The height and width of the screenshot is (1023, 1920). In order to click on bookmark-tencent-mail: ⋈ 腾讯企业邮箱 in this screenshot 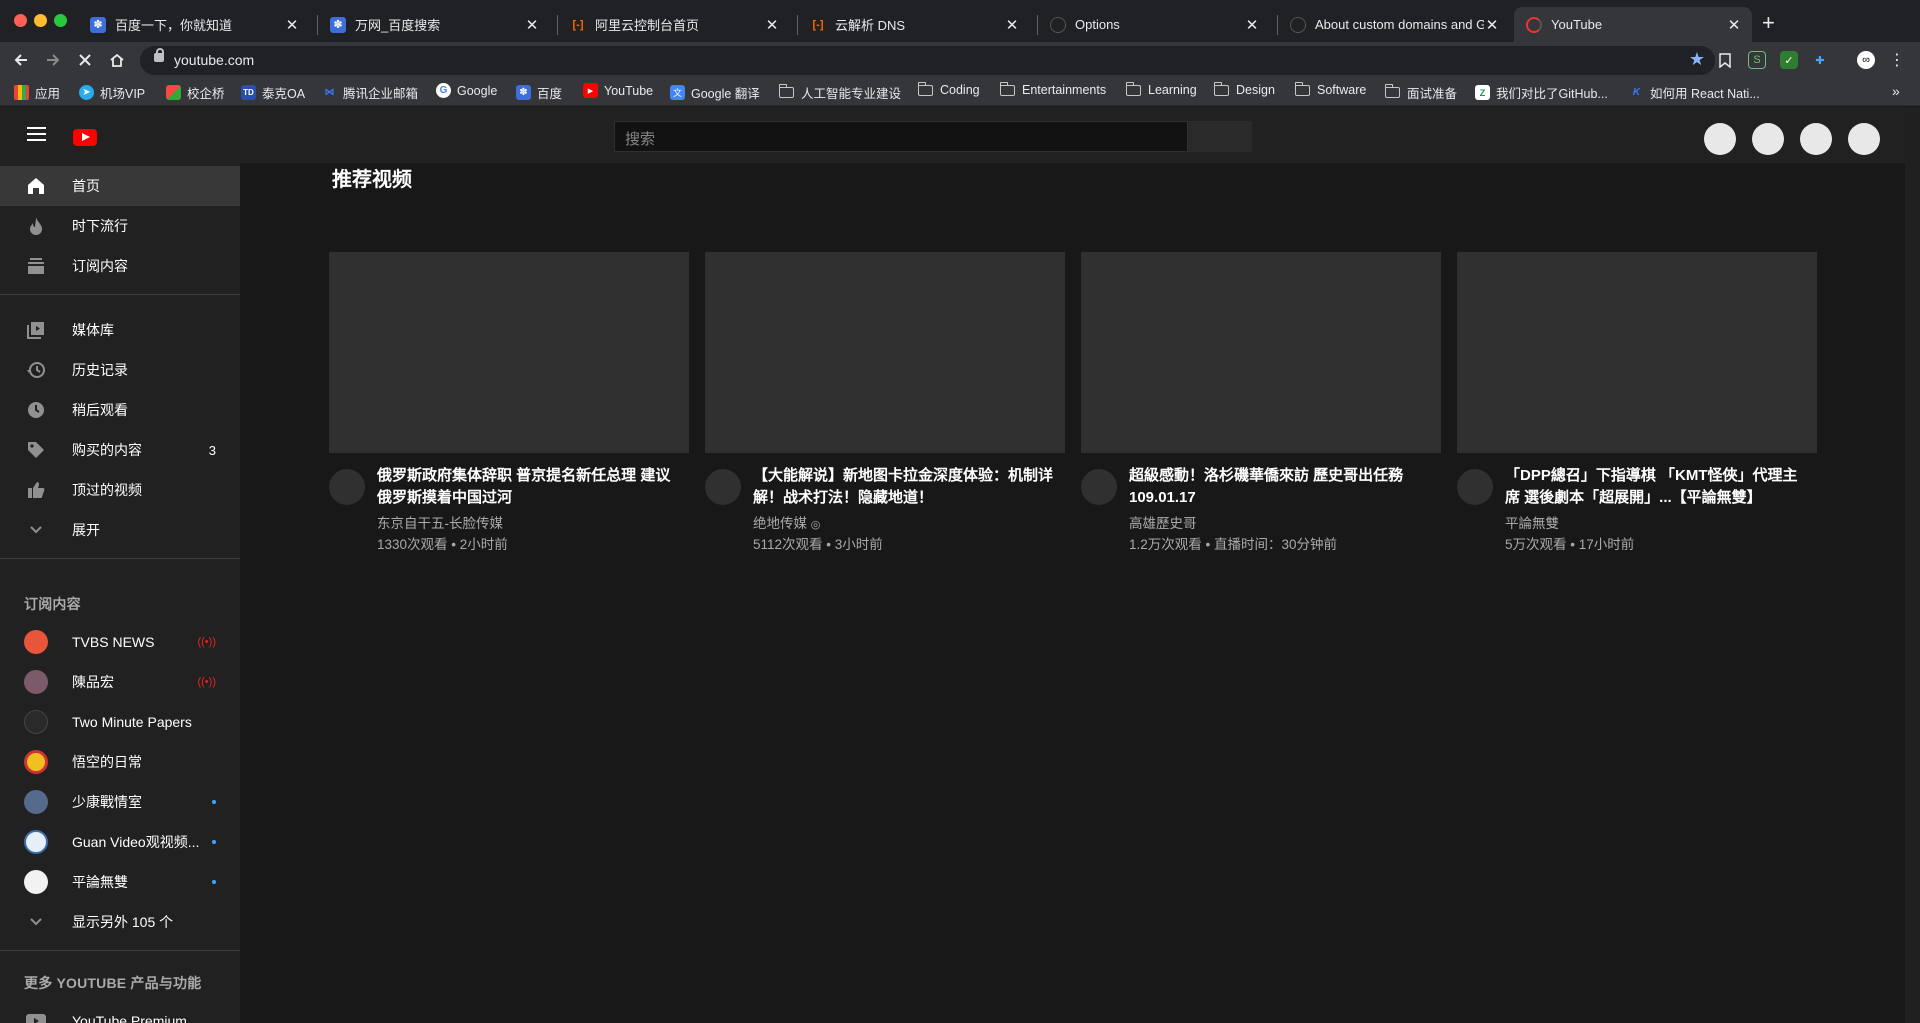, I will do `click(370, 92)`.